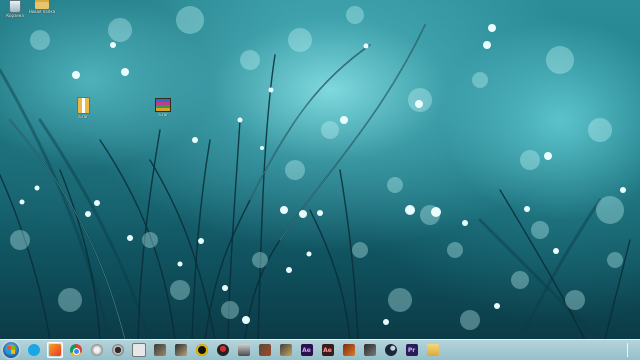 This screenshot has width=640, height=360. Describe the element at coordinates (633, 350) in the screenshot. I see `show-desktop-button` at that location.